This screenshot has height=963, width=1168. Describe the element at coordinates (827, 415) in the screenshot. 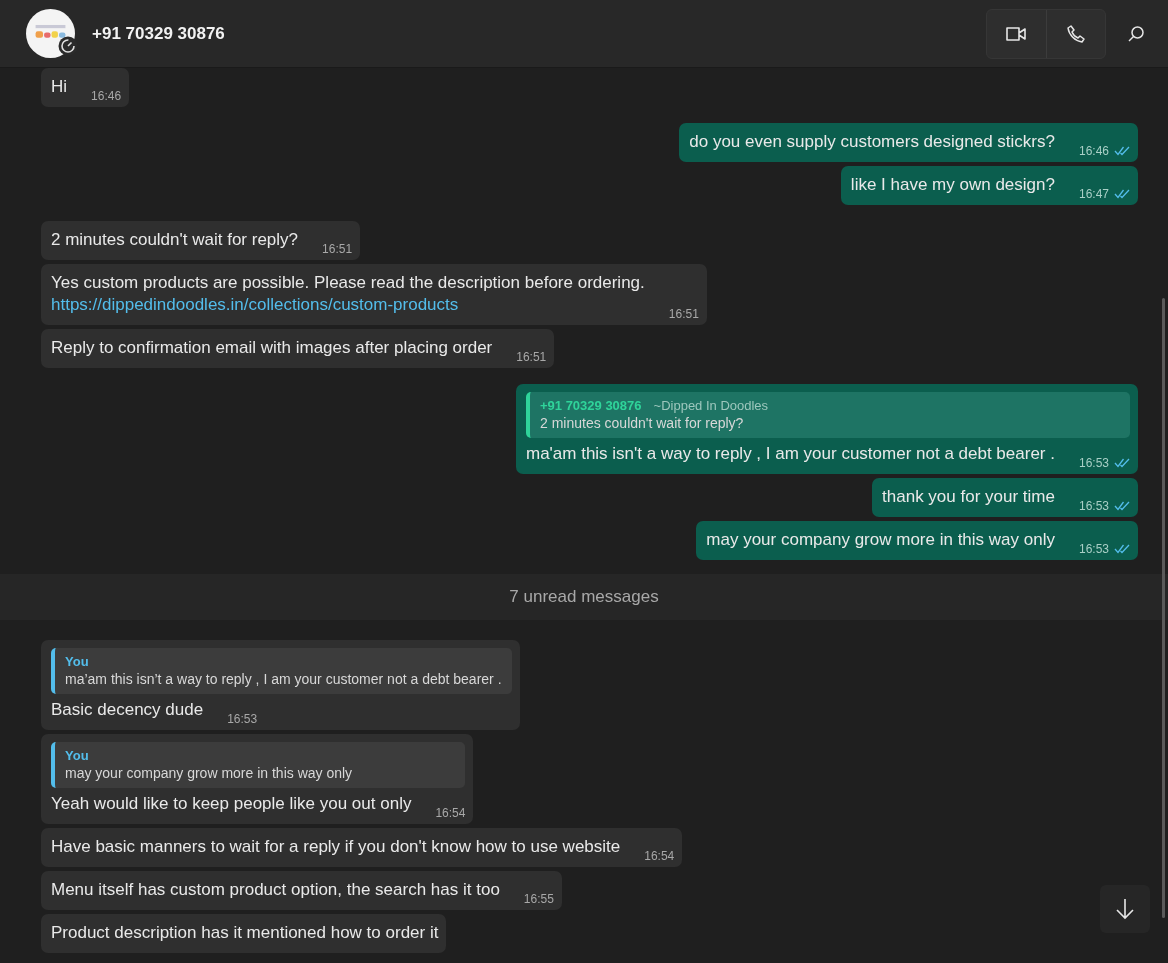

I see `quoted-message: +91 70329 30876 ~Dipped In Doodles 2 minutes couldn't wait for reply?` at that location.